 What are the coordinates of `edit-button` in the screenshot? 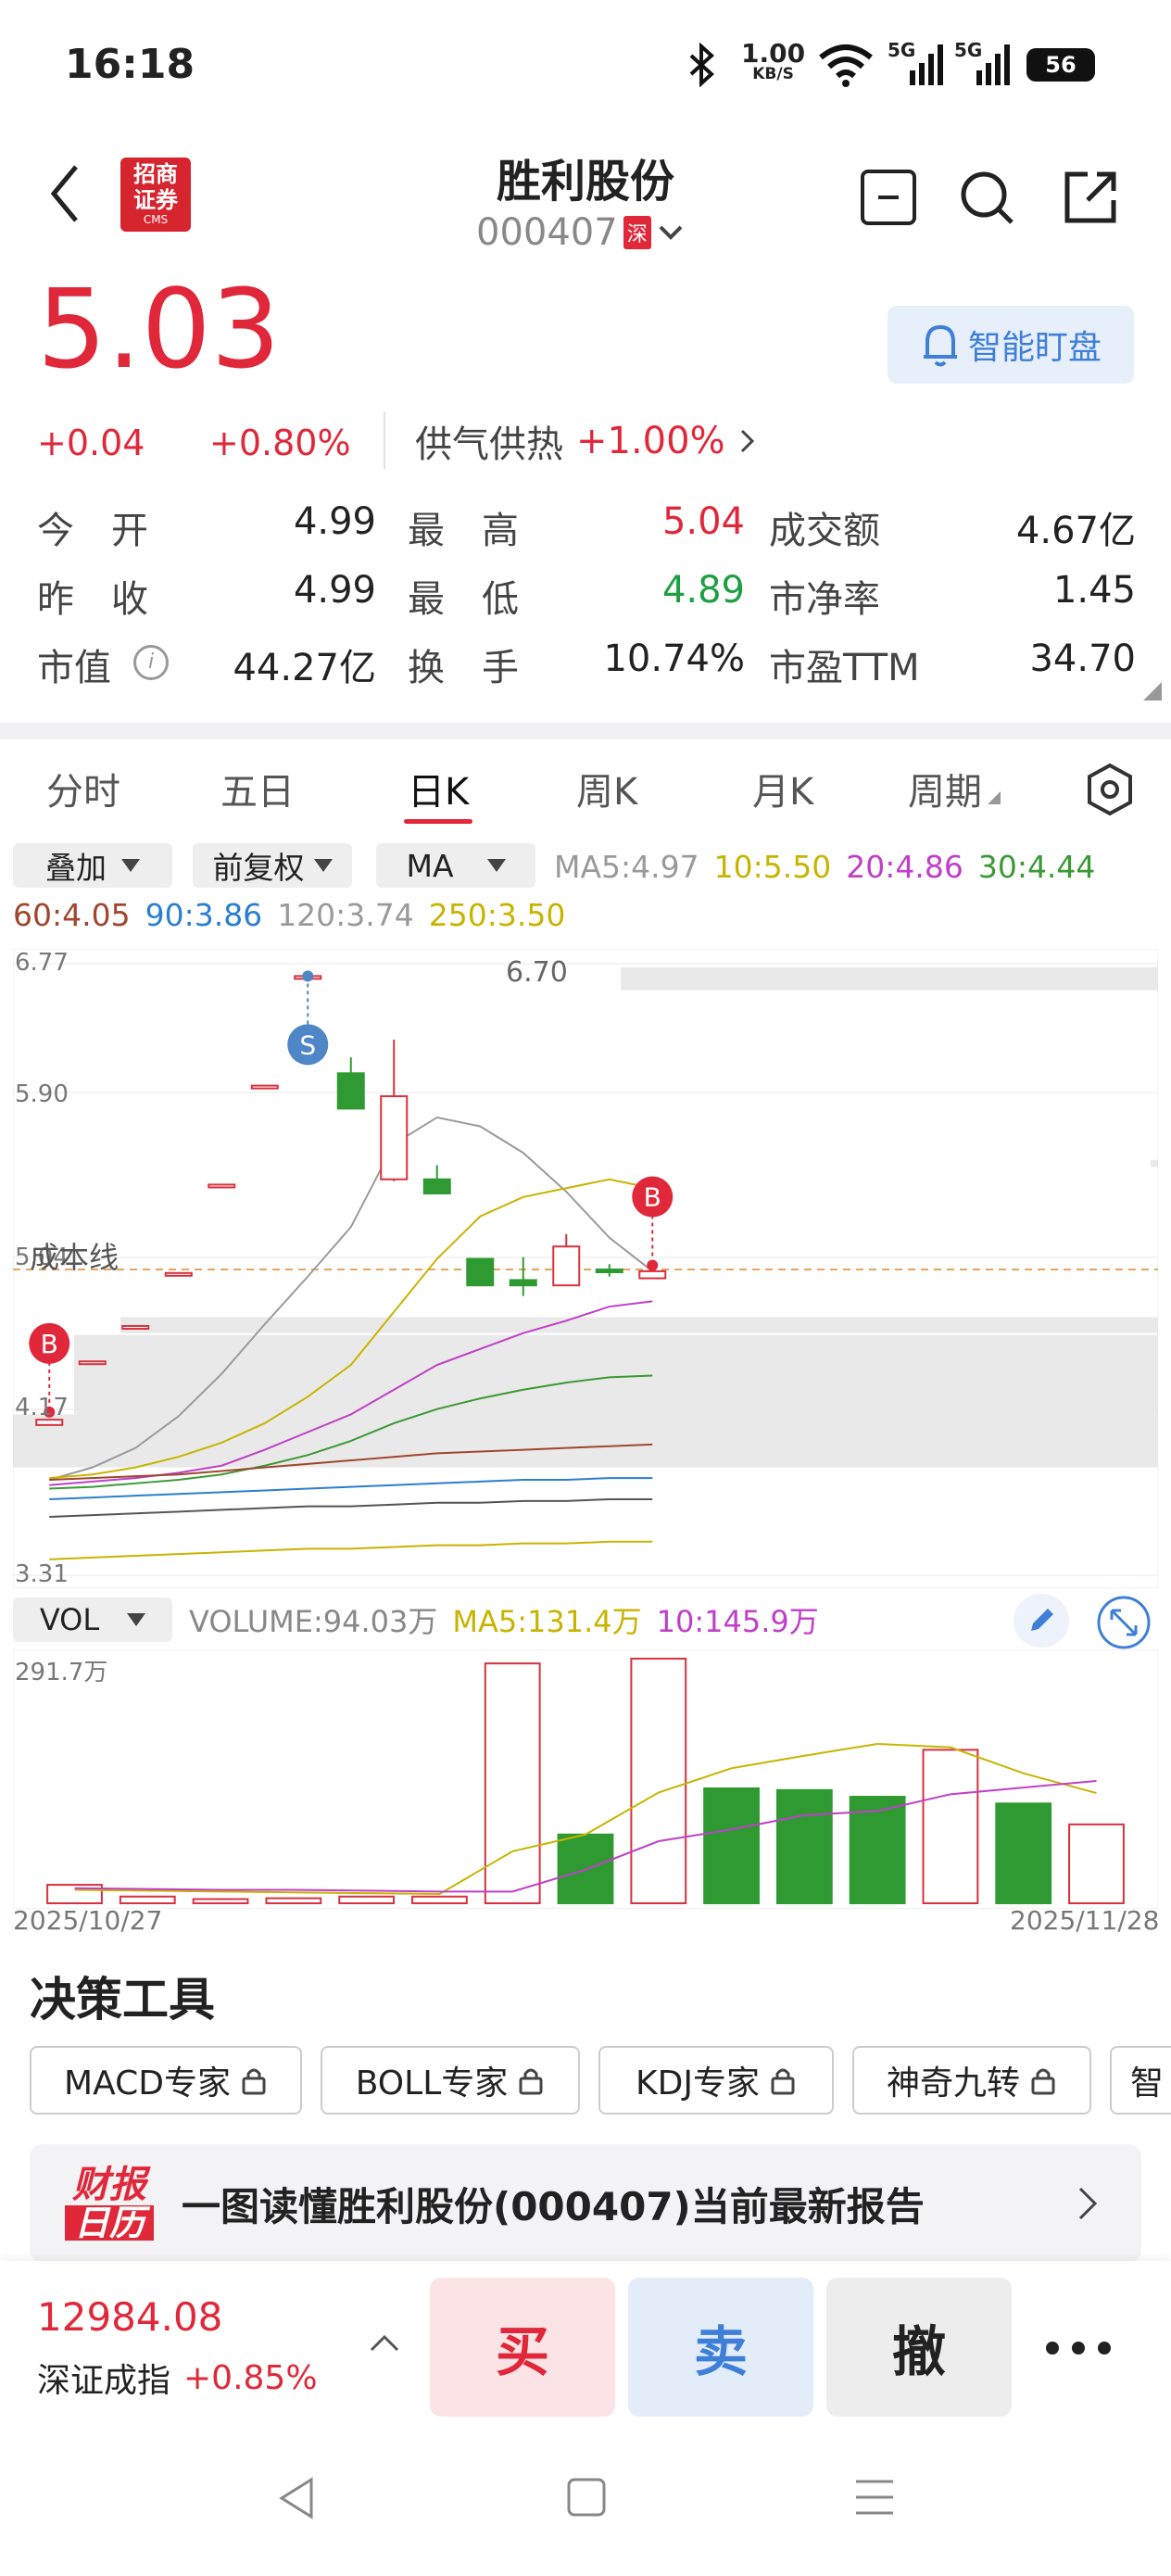 It's located at (1041, 1621).